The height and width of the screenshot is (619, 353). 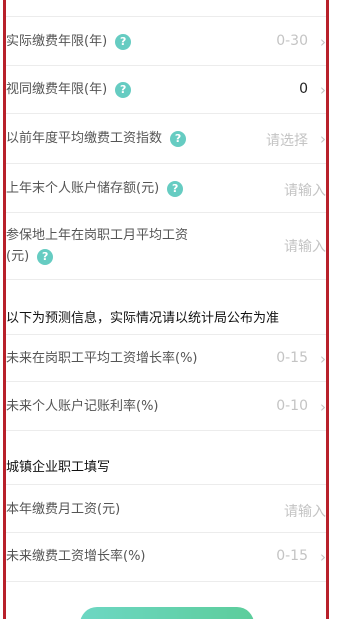 What do you see at coordinates (143, 318) in the screenshot?
I see `section-forecast-note: 以下为预测信息，实际情况请以统计局公布为准` at bounding box center [143, 318].